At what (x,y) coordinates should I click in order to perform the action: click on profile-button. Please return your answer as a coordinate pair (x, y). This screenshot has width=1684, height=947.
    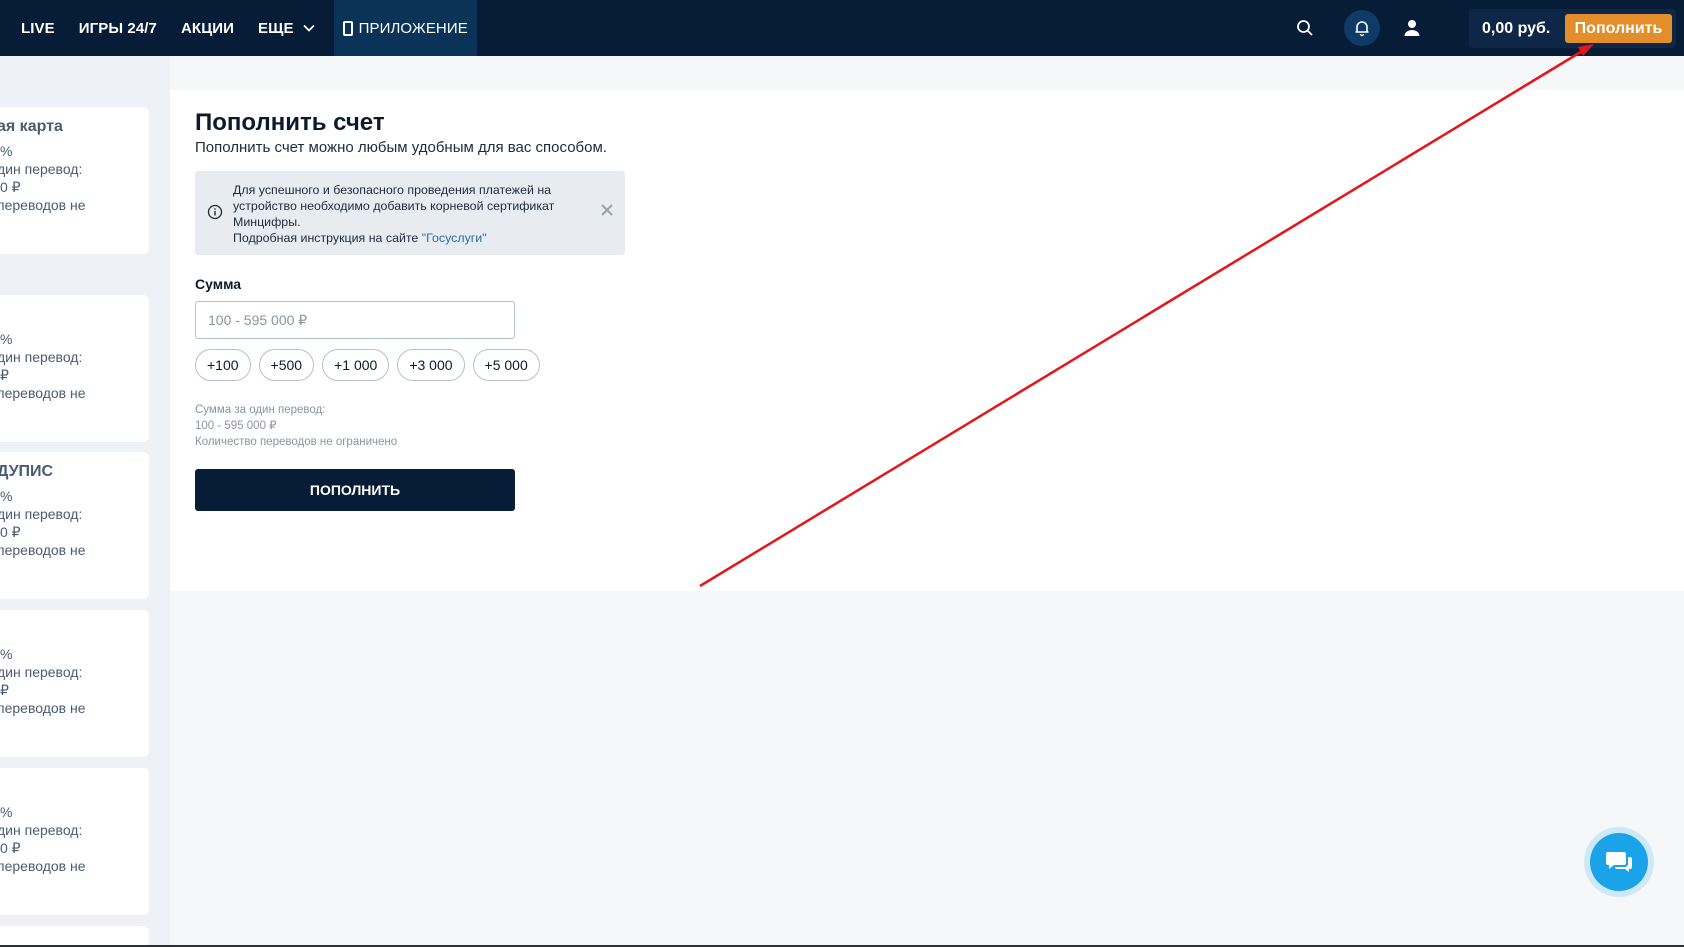
    Looking at the image, I should click on (1412, 28).